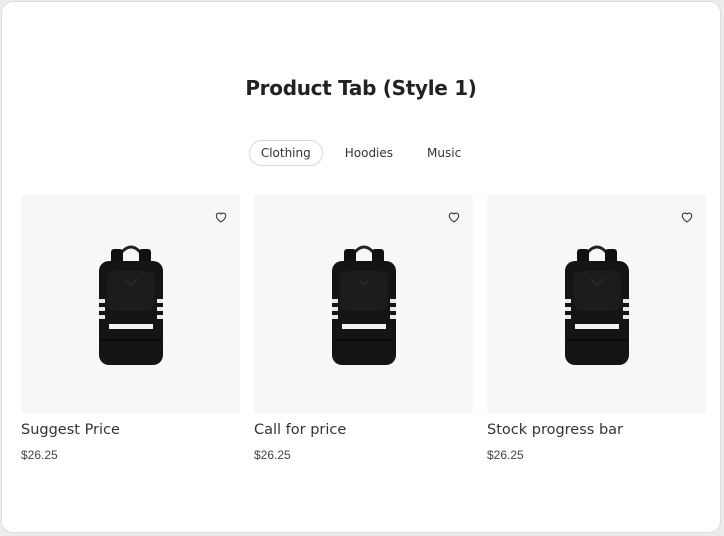  I want to click on section-title: Product Tab (Style 1), so click(361, 88).